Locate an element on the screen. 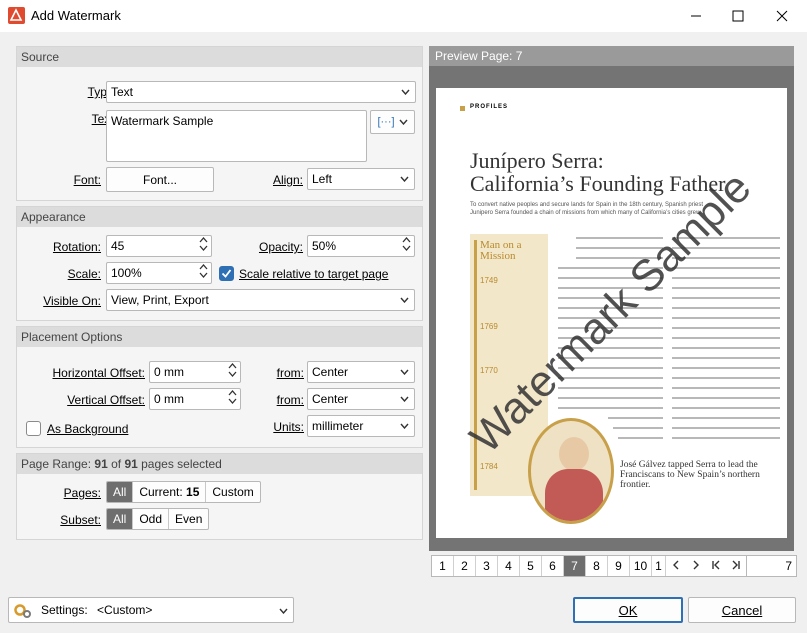  portrait-image is located at coordinates (571, 471).